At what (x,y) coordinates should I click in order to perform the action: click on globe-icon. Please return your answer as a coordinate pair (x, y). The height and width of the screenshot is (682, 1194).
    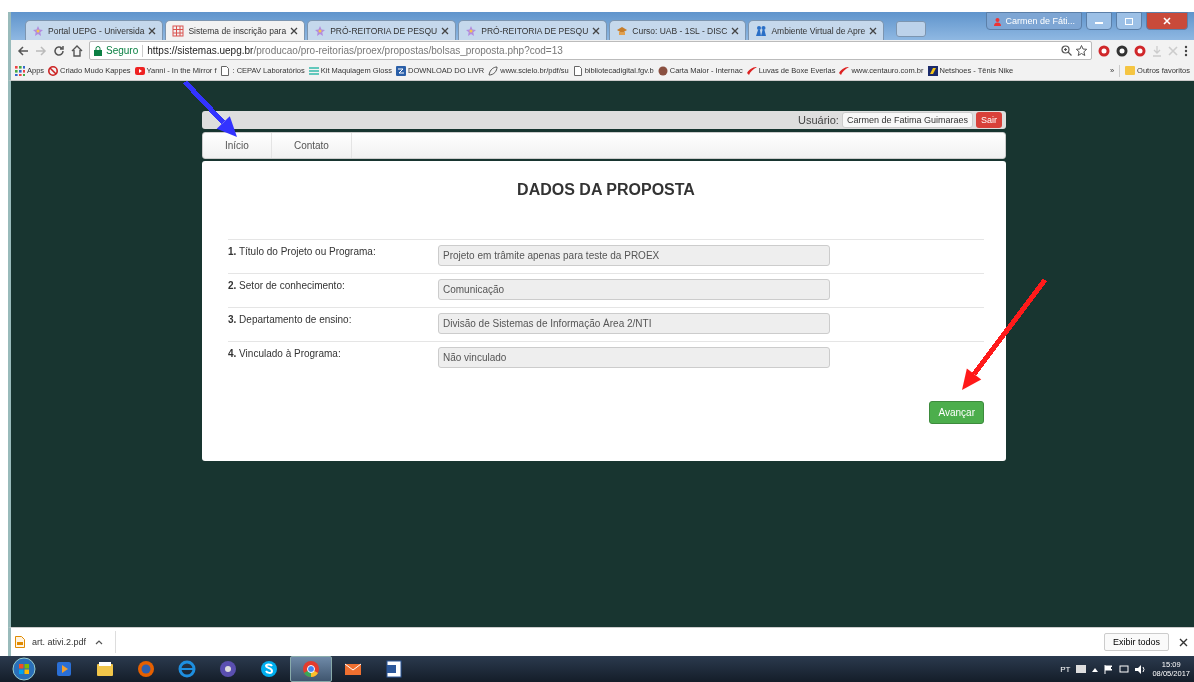
    Looking at the image, I should click on (146, 669).